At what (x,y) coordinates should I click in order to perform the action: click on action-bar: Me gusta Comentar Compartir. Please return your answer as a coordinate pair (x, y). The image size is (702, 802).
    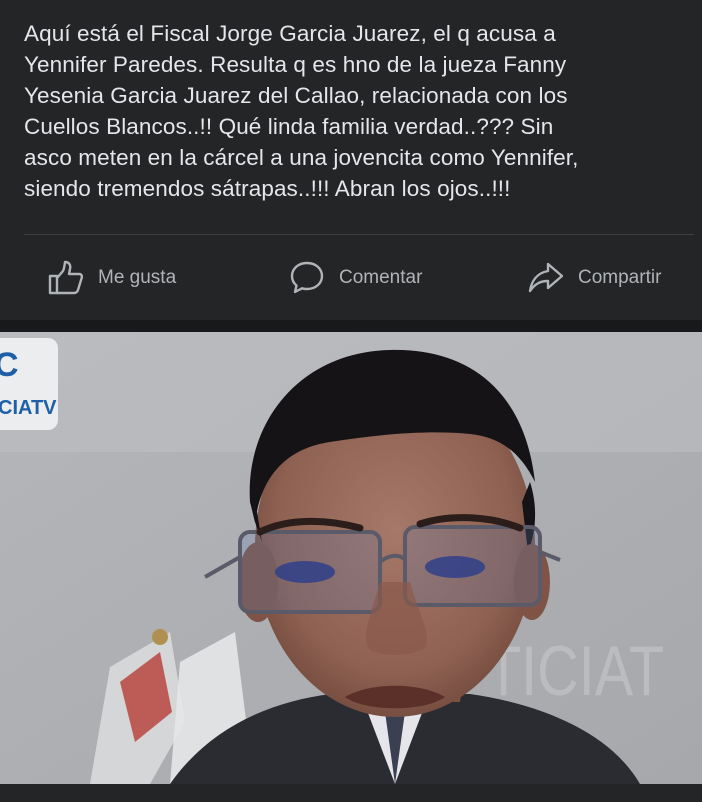
    Looking at the image, I should click on (351, 278).